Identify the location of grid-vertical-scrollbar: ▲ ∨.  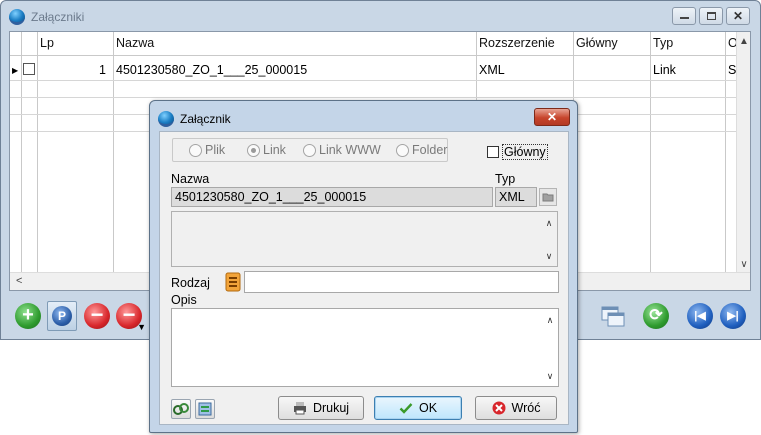
(743, 152).